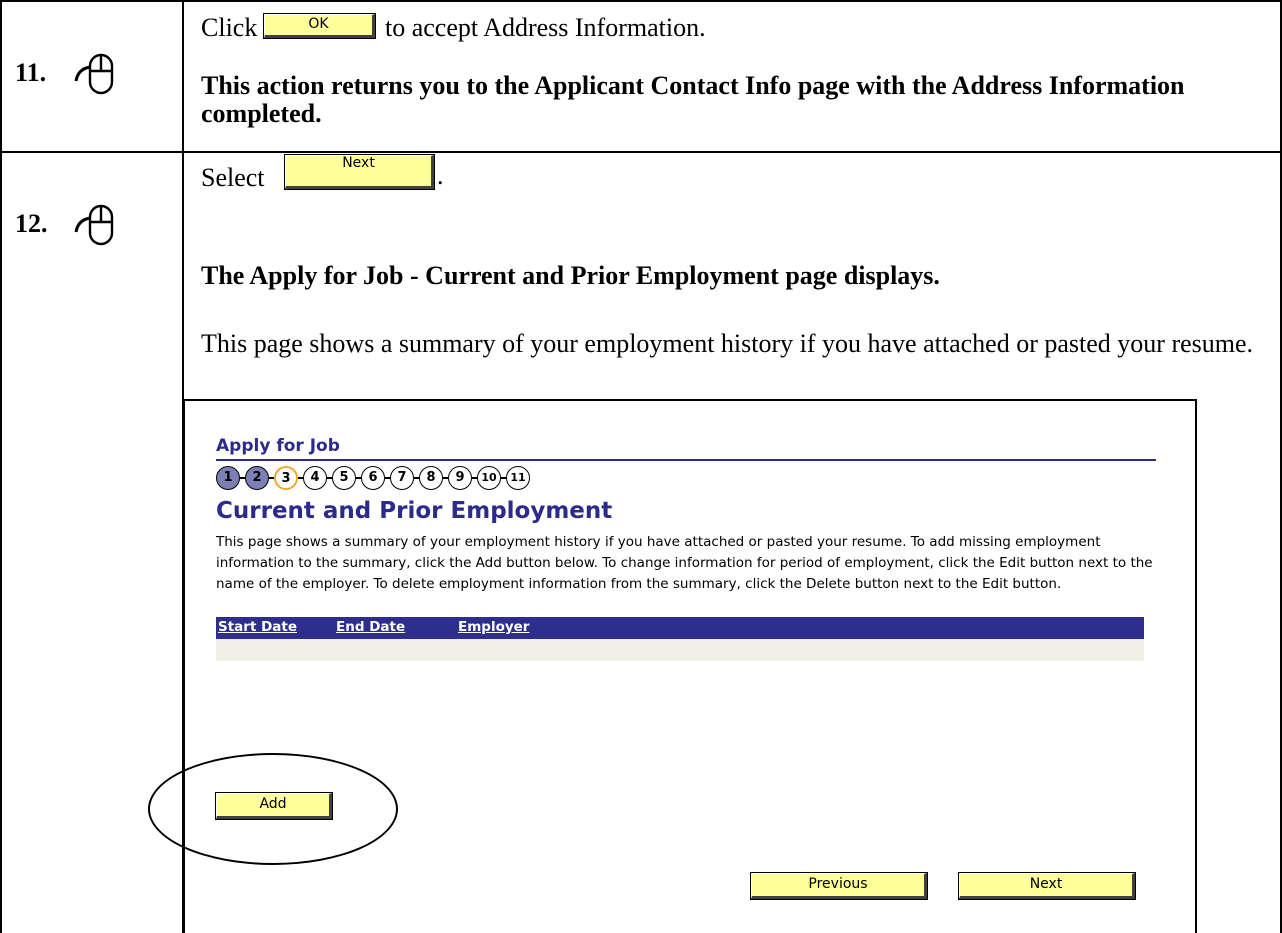 This screenshot has height=933, width=1282. I want to click on progress-step-1: 1, so click(228, 478).